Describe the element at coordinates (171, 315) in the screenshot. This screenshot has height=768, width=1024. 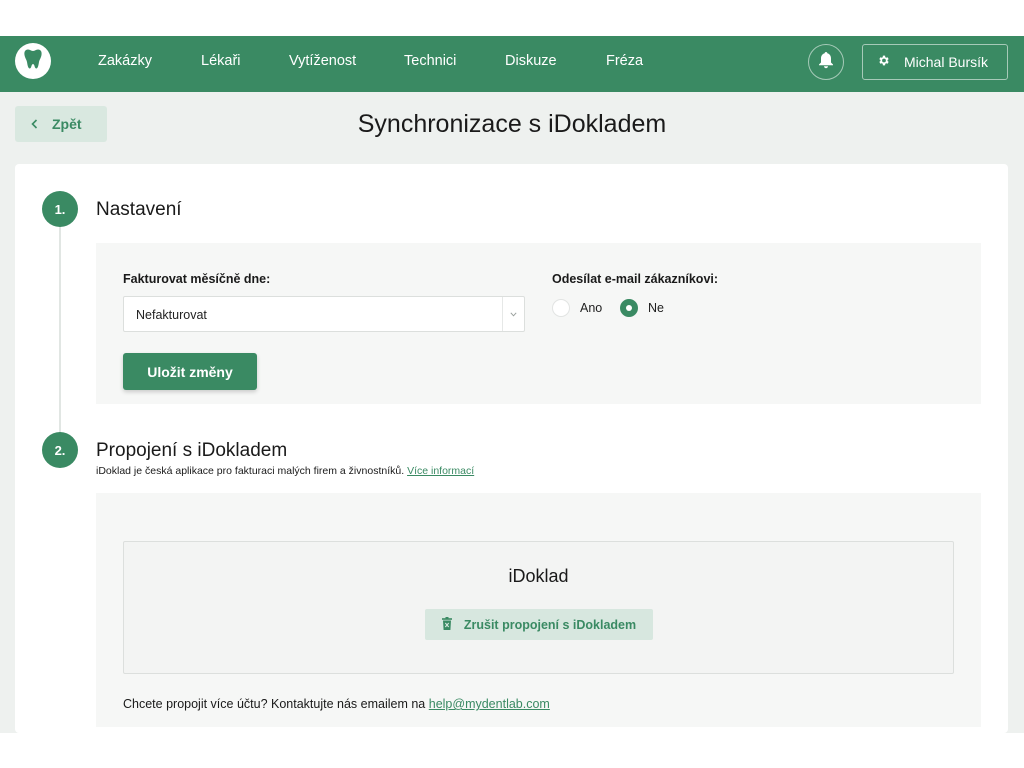
I see `invoice-day-value: Nefakturovat` at that location.